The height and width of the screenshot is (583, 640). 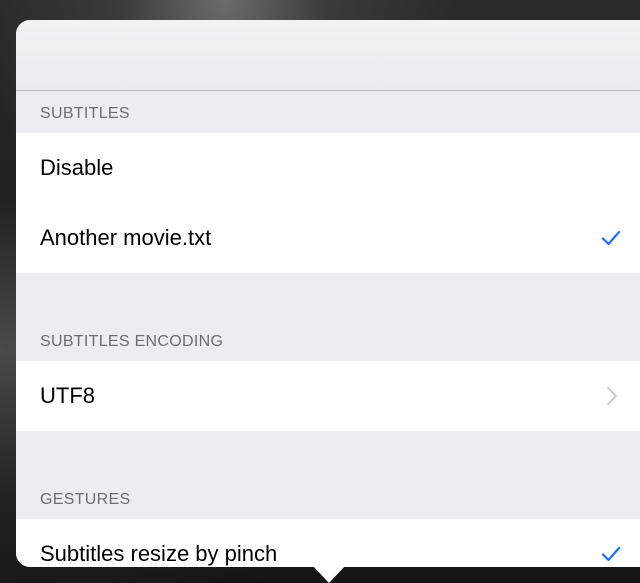 What do you see at coordinates (67, 395) in the screenshot?
I see `row-label: UTF8` at bounding box center [67, 395].